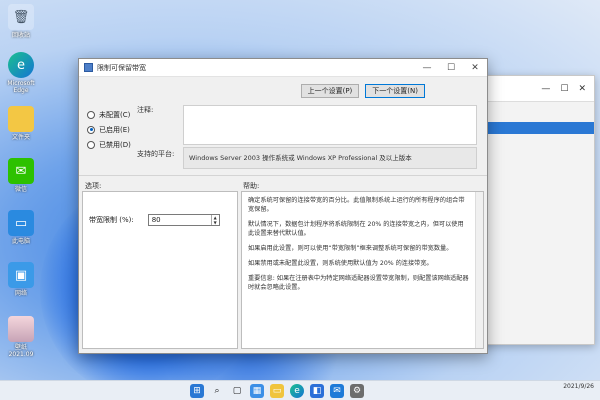  I want to click on help-paragraph: 如果启用此设置，则可以使用“带宽限制”框来调整系统可保留的带宽数量。, so click(350, 248).